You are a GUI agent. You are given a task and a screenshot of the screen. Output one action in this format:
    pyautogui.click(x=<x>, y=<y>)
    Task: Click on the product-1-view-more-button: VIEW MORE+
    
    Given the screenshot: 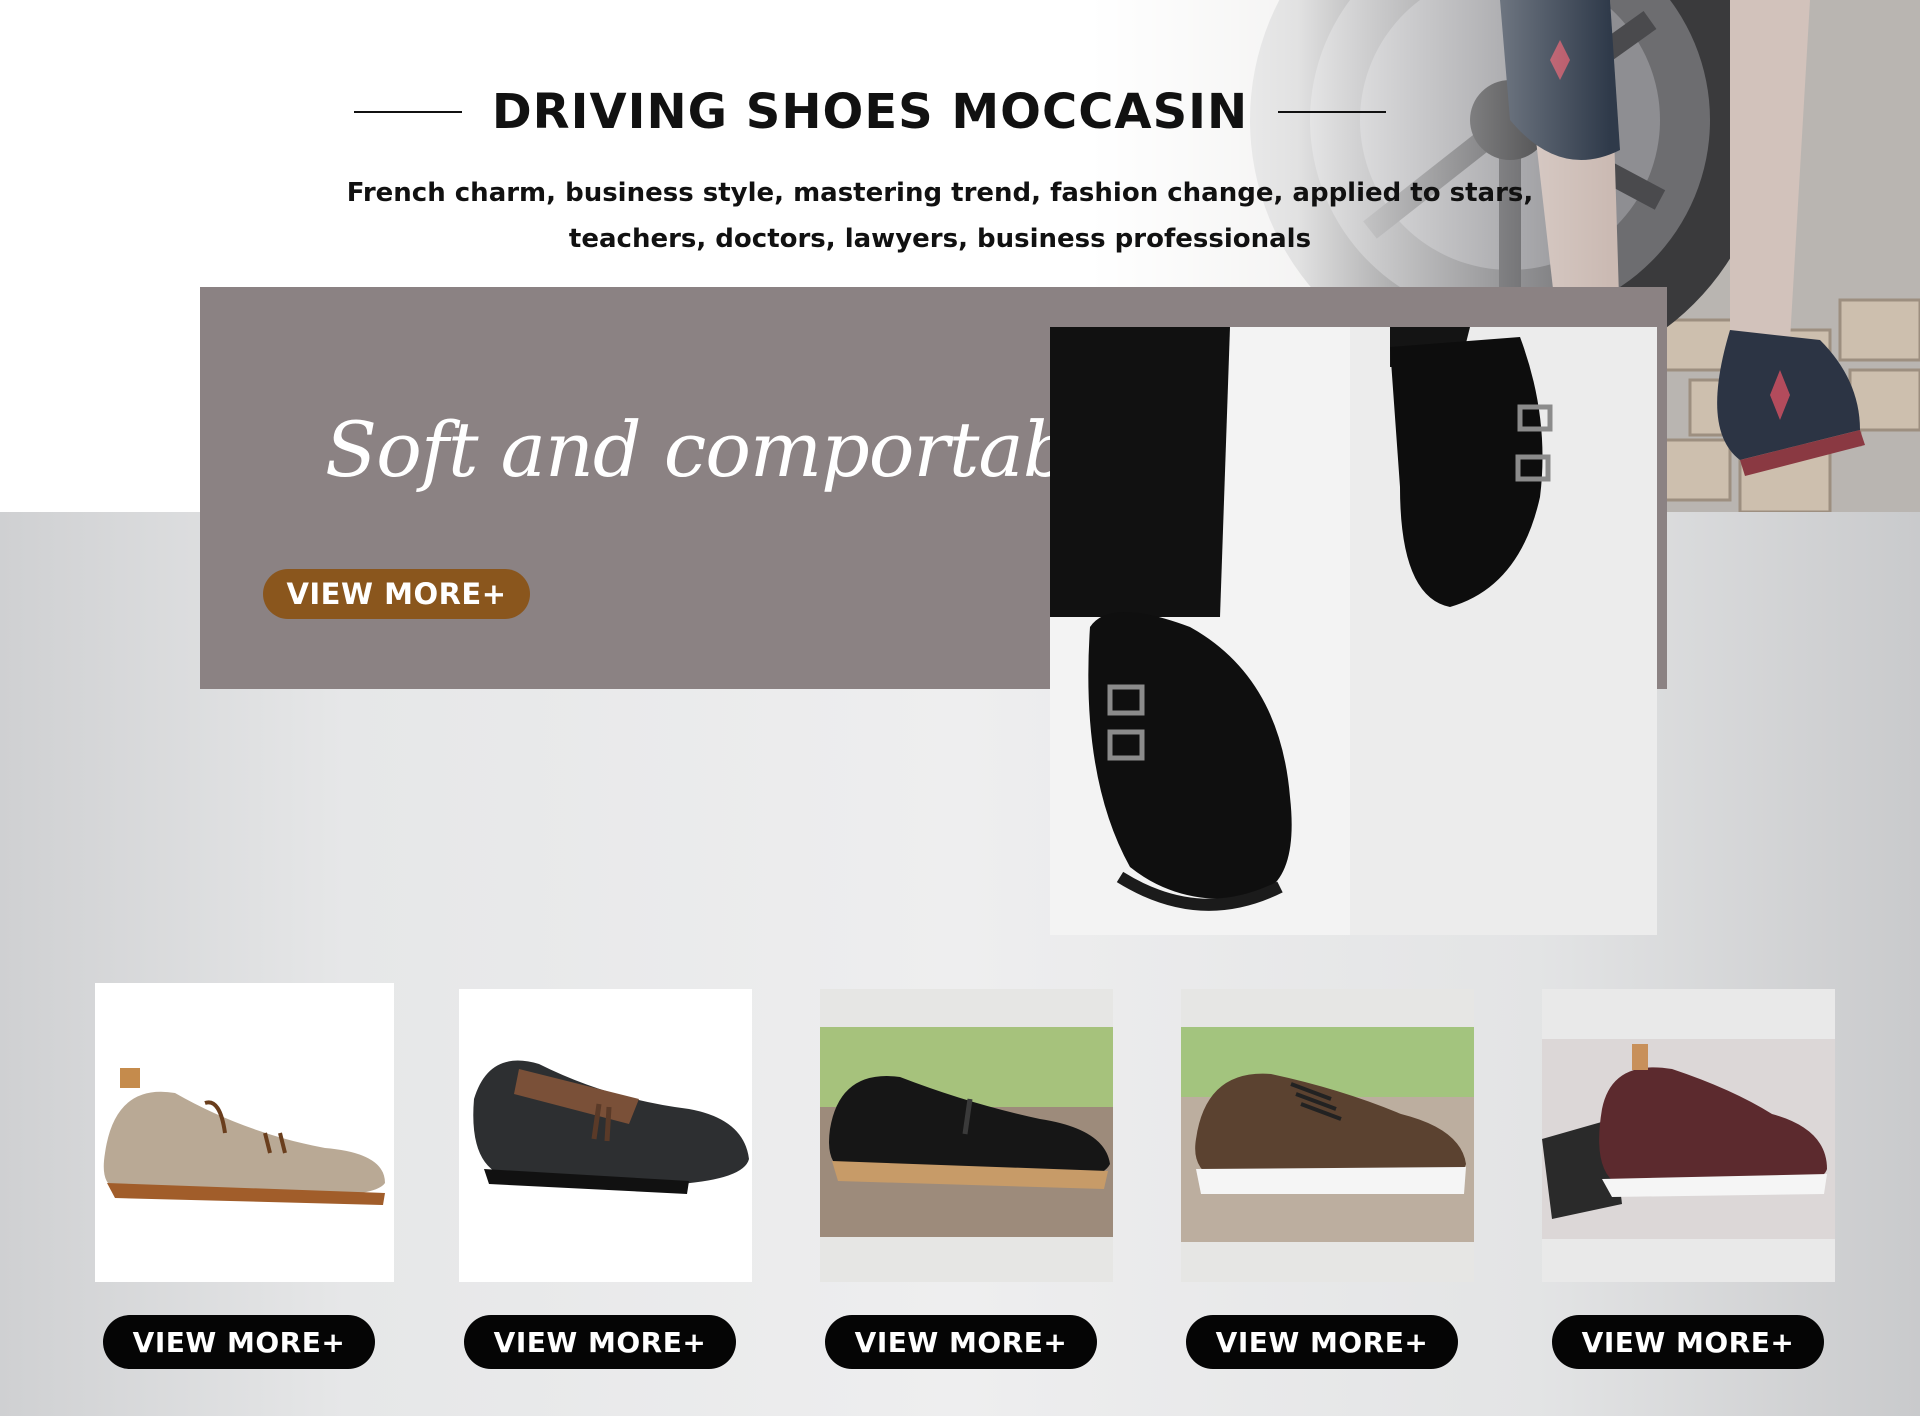 What is the action you would take?
    pyautogui.click(x=239, y=1342)
    